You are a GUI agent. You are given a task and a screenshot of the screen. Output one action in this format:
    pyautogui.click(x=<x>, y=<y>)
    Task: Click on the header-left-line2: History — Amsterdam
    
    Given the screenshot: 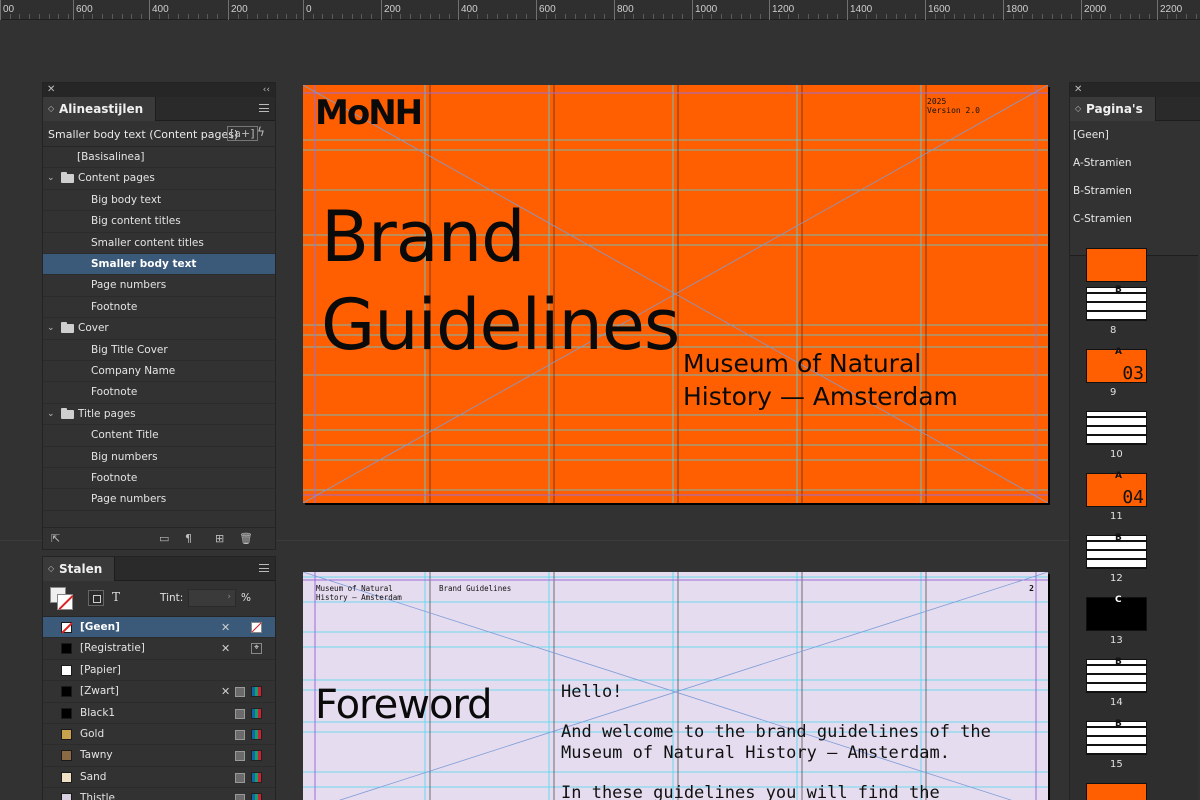 What is the action you would take?
    pyautogui.click(x=359, y=597)
    